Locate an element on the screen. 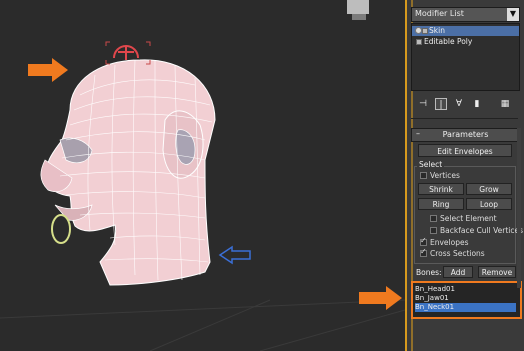 The image size is (524, 351). head-bone-gizmo-icon is located at coordinates (126, 52).